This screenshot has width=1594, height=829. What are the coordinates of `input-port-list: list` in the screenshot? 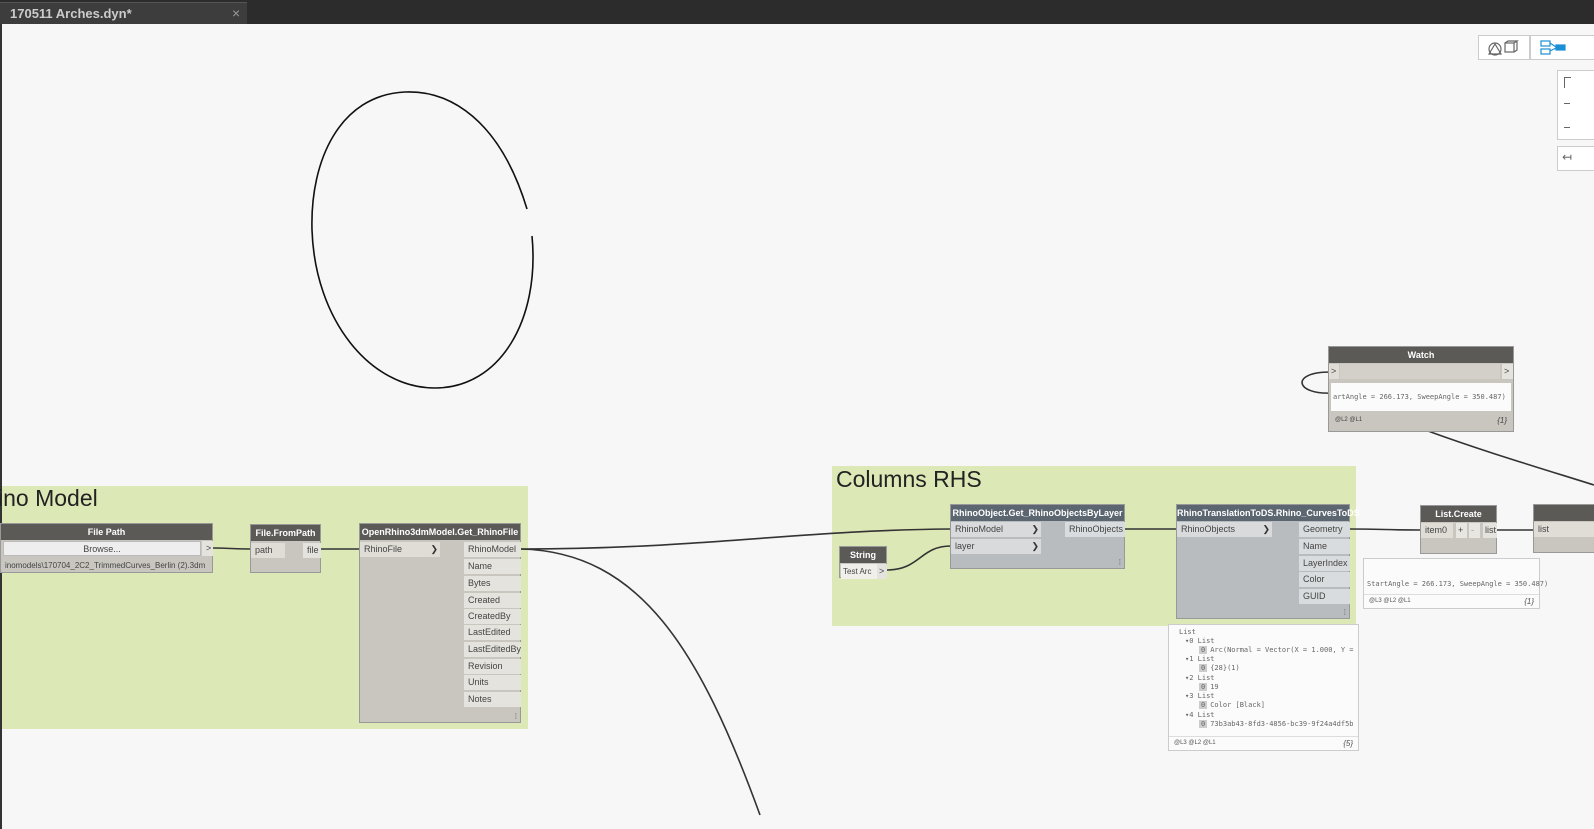 It's located at (1564, 529).